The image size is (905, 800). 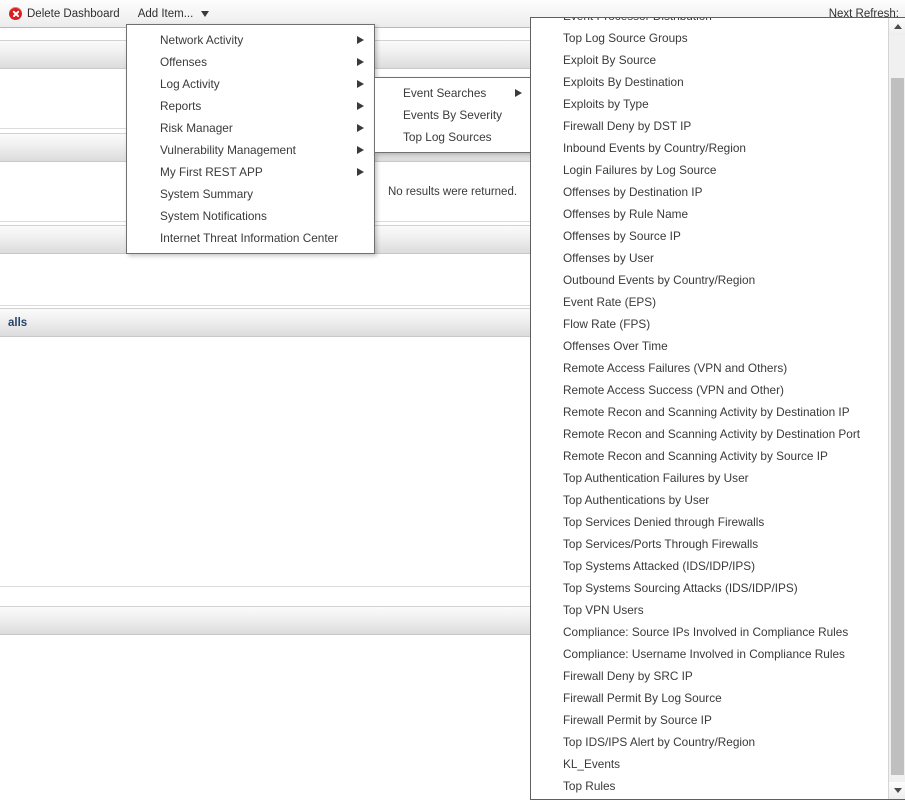 I want to click on list-item: Top Authentications by User, so click(x=709, y=500).